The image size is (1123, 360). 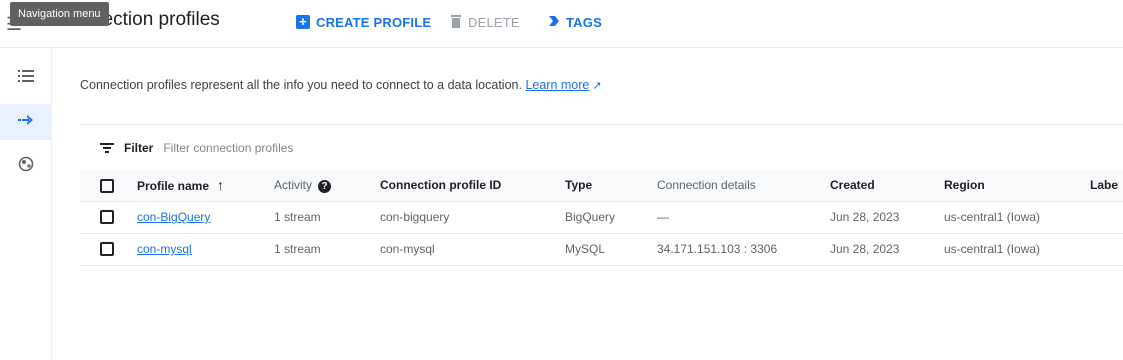 I want to click on tags-label: TAGS, so click(x=584, y=22).